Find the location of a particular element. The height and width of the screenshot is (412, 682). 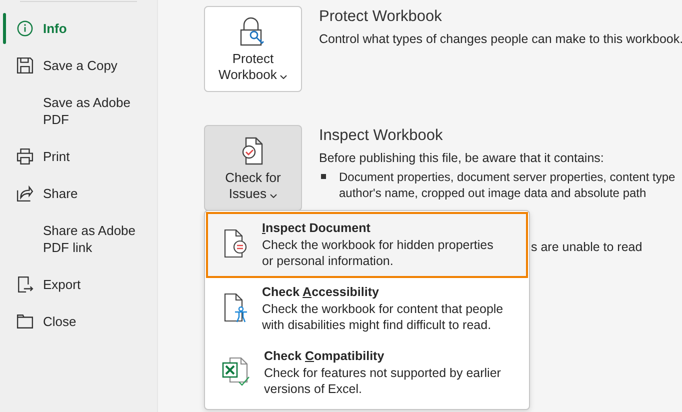

spreadsheet-document-icon is located at coordinates (237, 371).